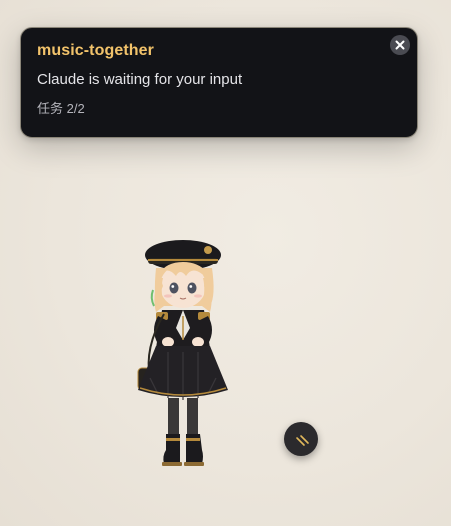  What do you see at coordinates (140, 79) in the screenshot?
I see `notification-message: Claude is waiting for your input` at bounding box center [140, 79].